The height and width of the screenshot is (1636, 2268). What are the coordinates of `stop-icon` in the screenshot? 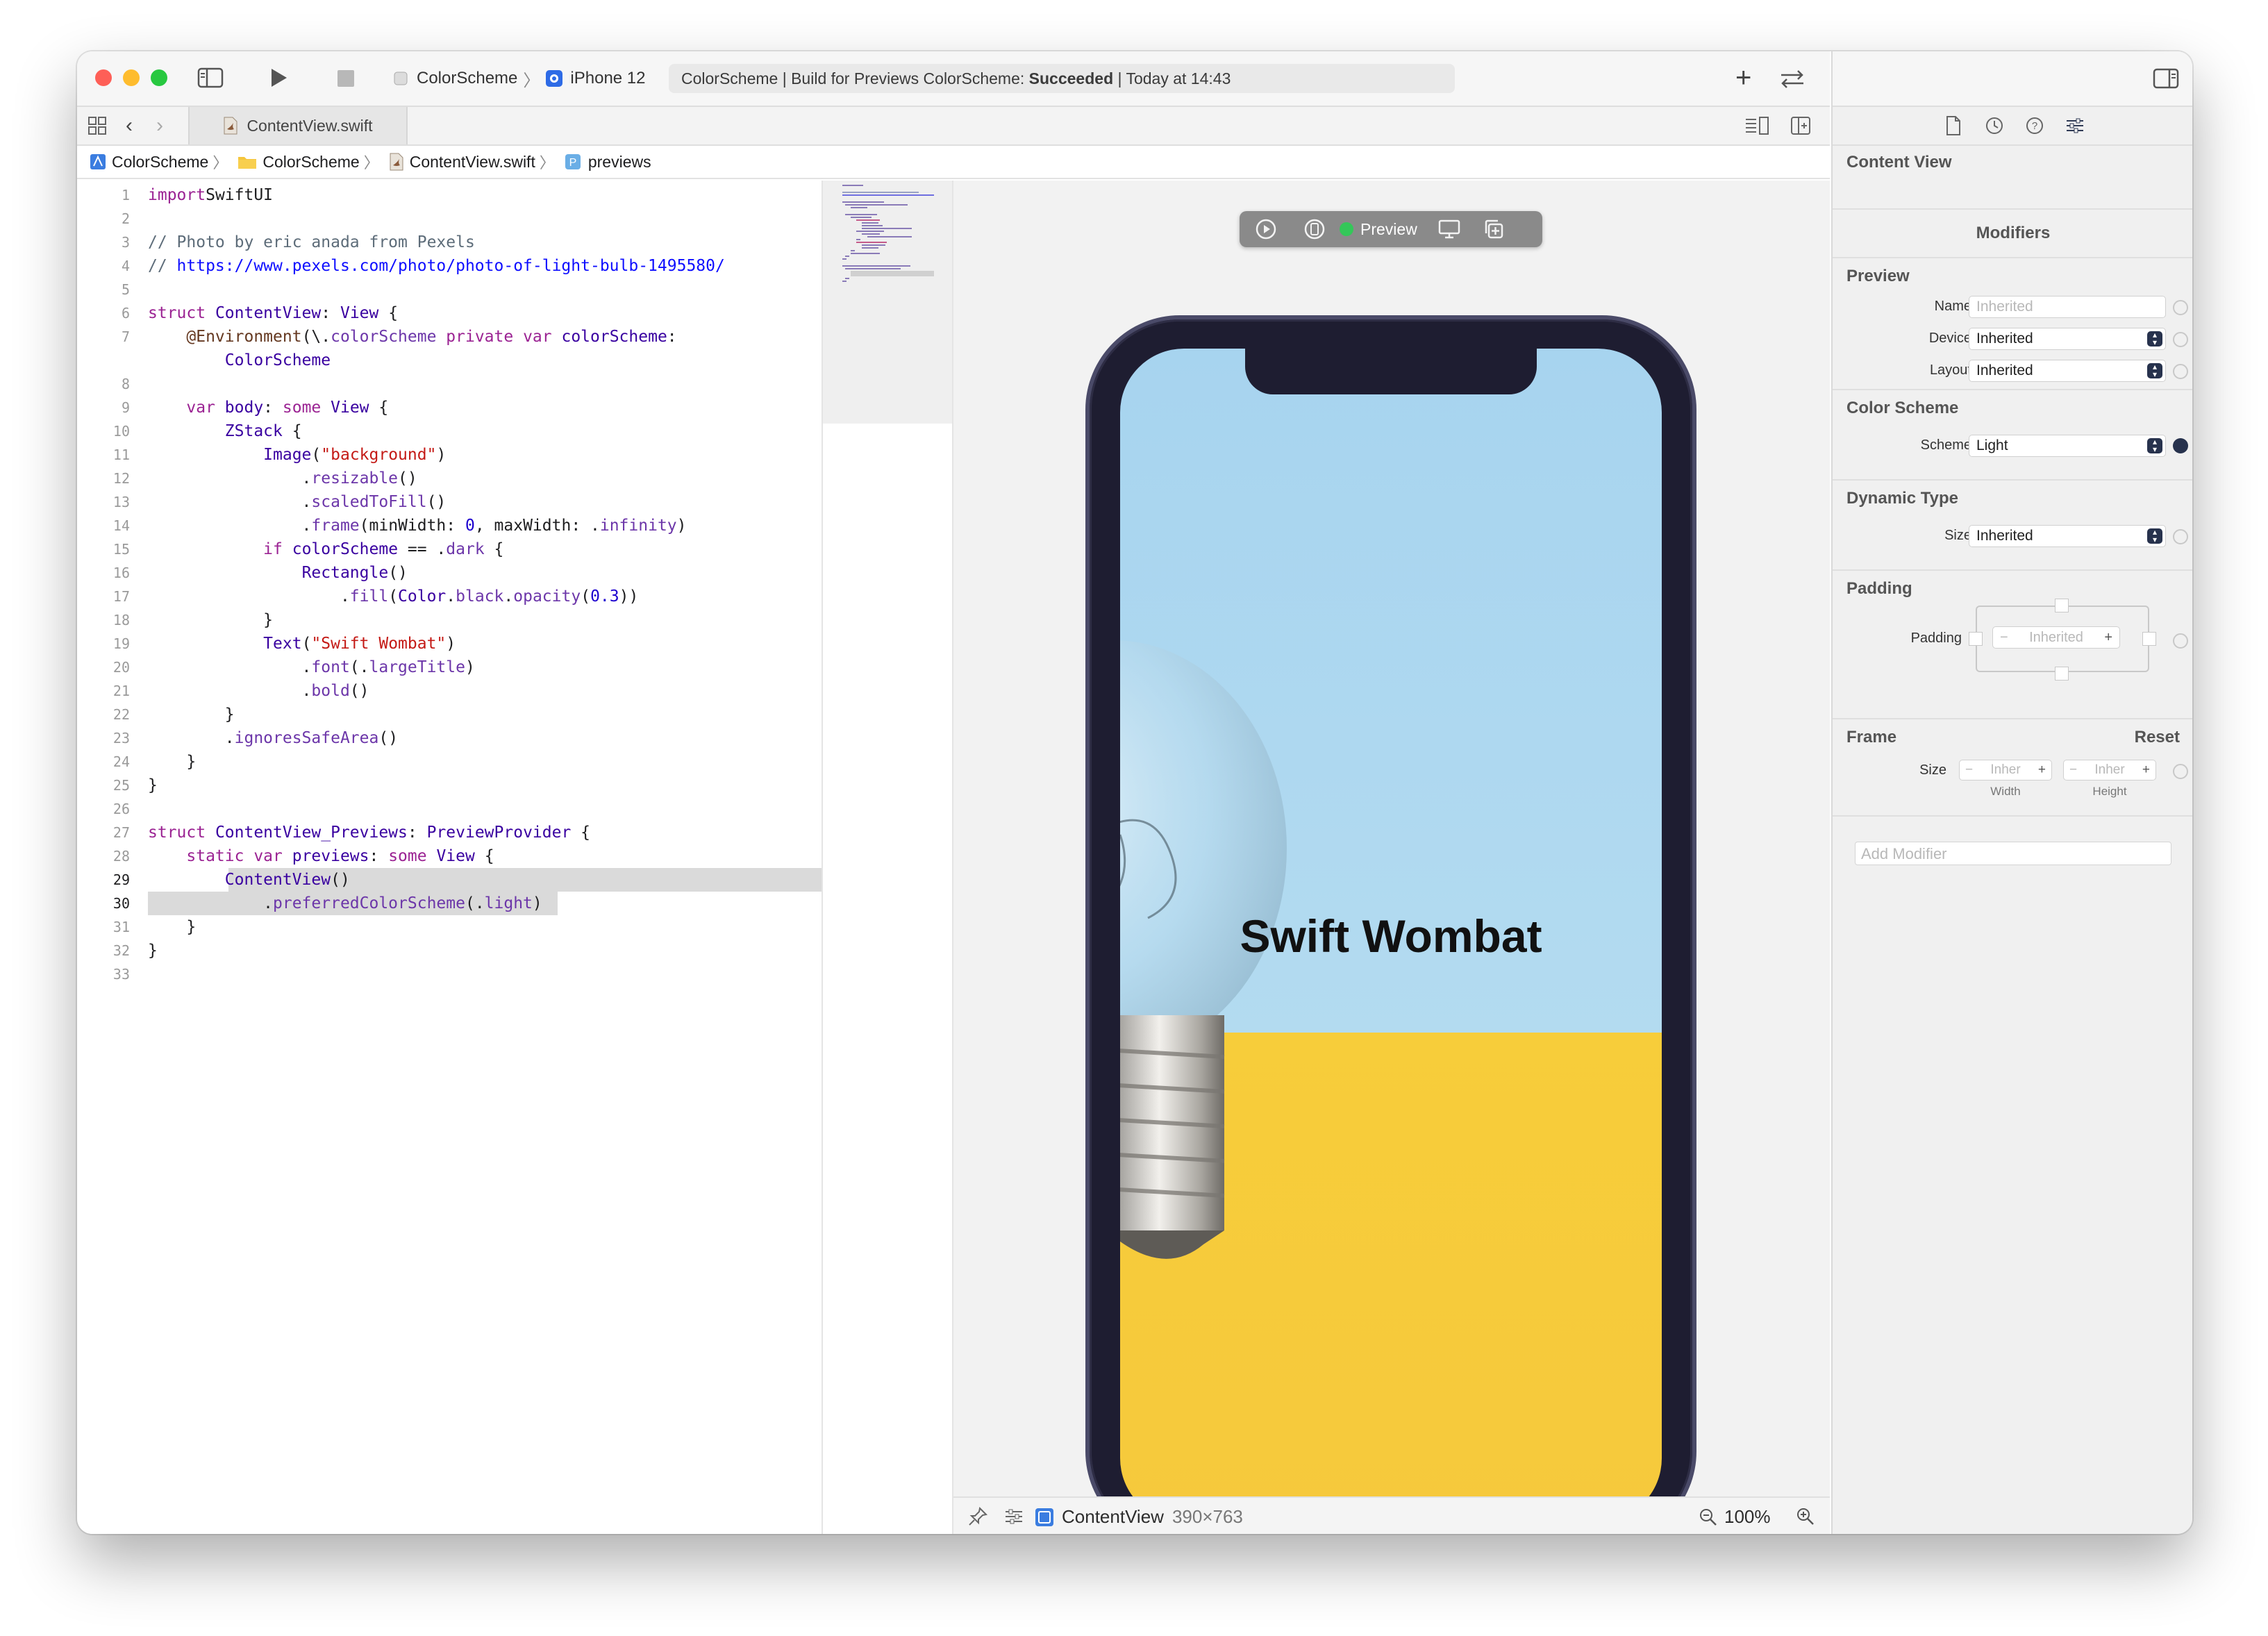 It's located at (346, 80).